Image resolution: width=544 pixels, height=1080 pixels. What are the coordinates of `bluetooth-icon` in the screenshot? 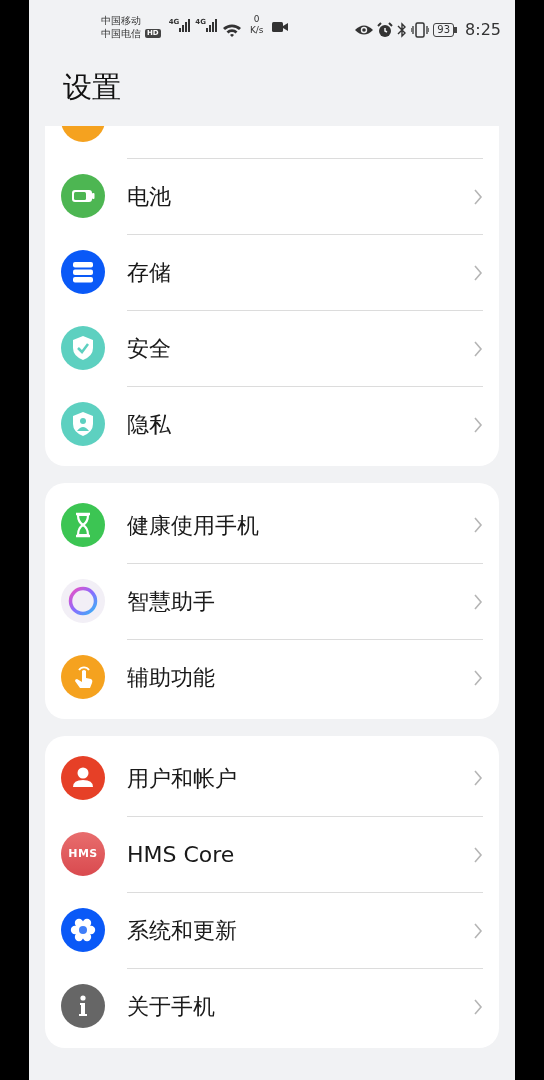 It's located at (402, 30).